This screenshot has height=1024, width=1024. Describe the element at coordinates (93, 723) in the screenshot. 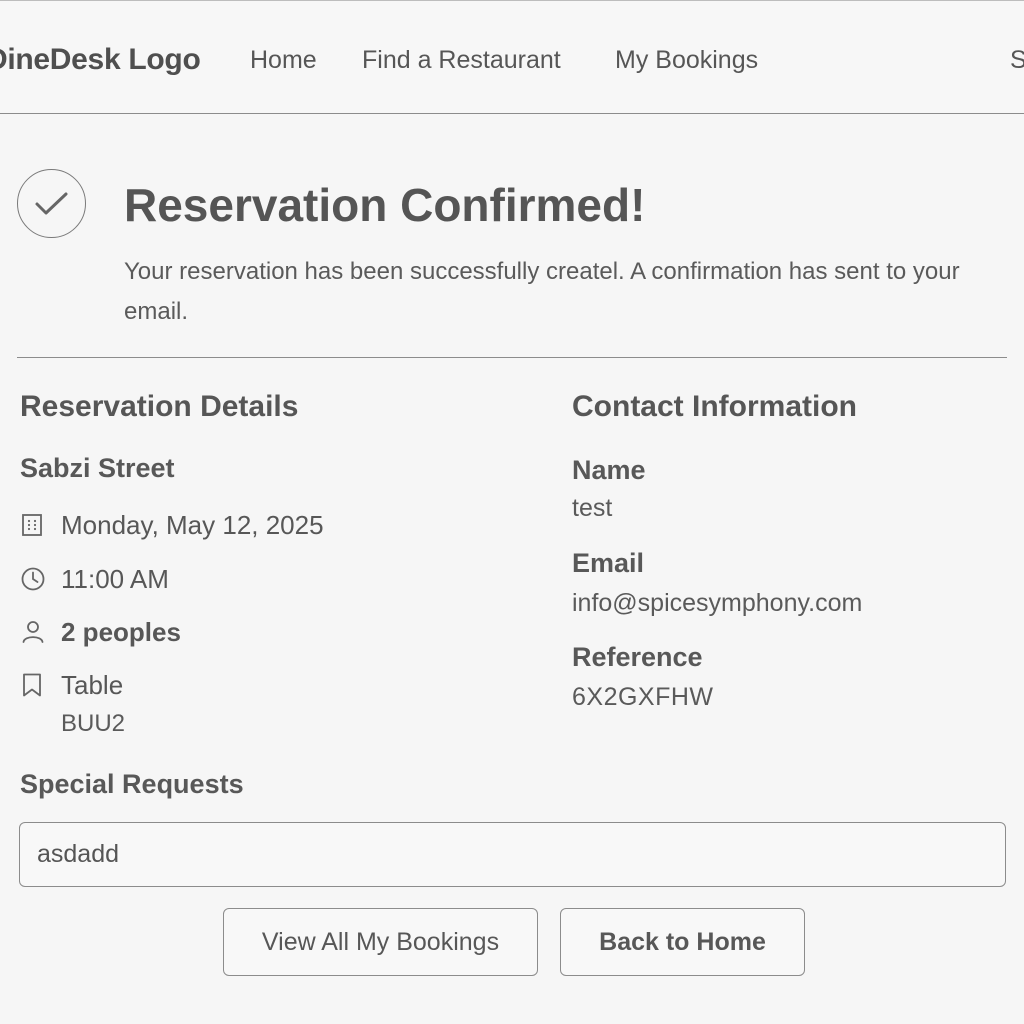

I see `table-code: BUU2` at that location.